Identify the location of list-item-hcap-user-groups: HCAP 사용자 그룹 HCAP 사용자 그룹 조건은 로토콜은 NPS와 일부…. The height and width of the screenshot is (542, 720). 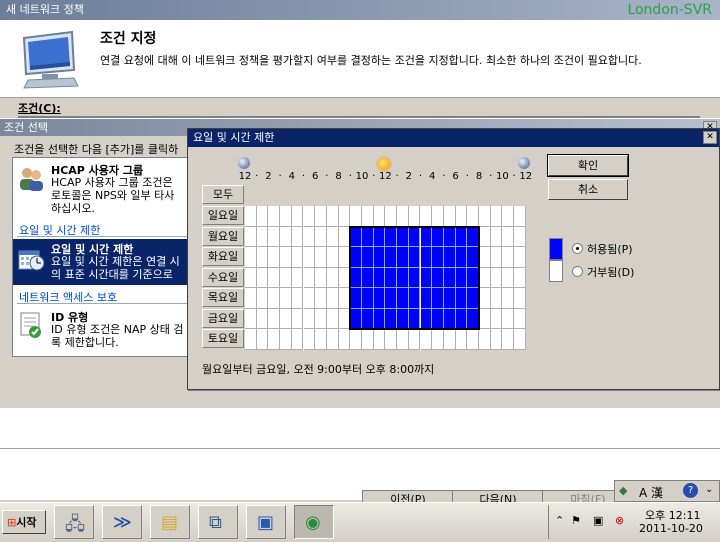
(107, 189).